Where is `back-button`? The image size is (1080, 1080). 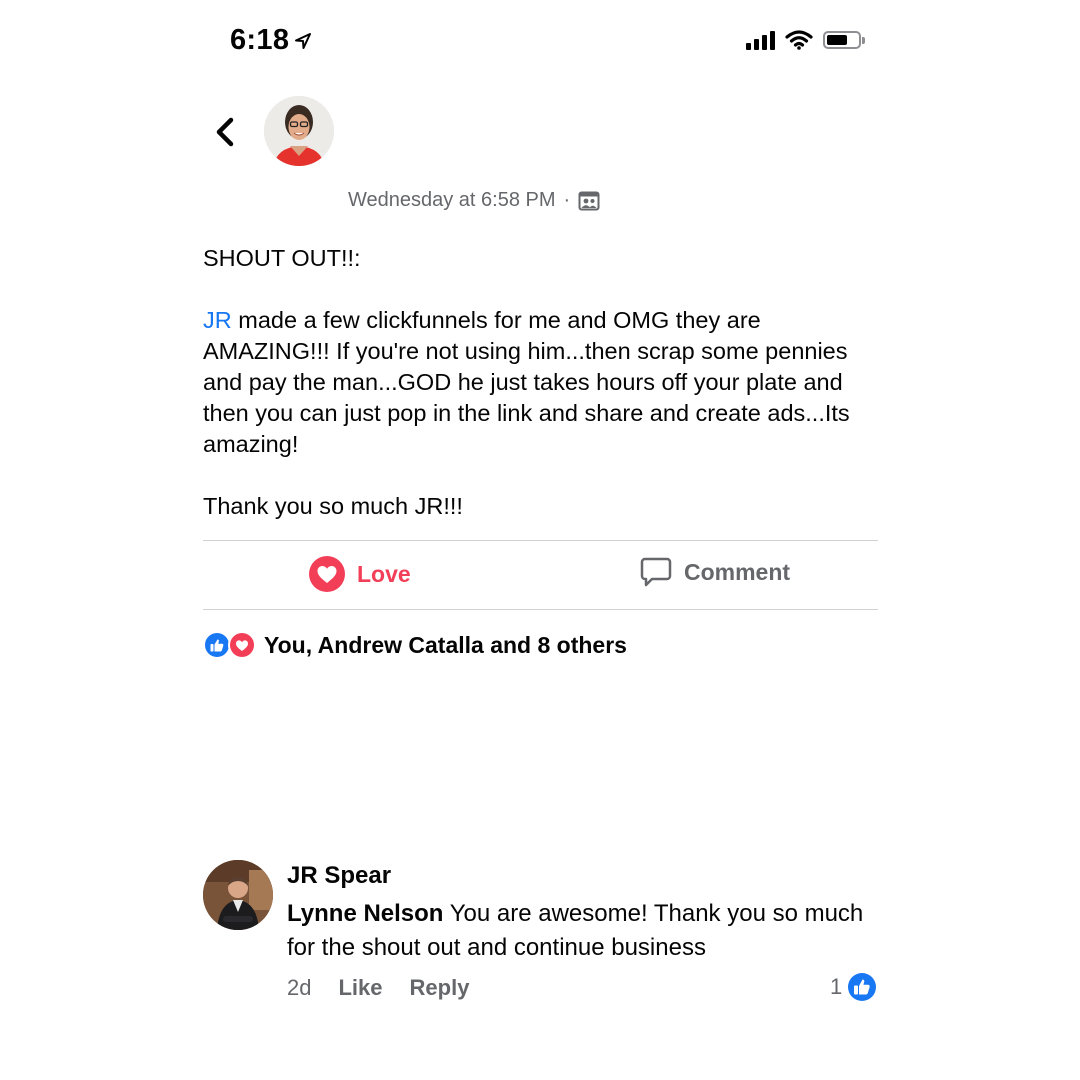
back-button is located at coordinates (225, 132).